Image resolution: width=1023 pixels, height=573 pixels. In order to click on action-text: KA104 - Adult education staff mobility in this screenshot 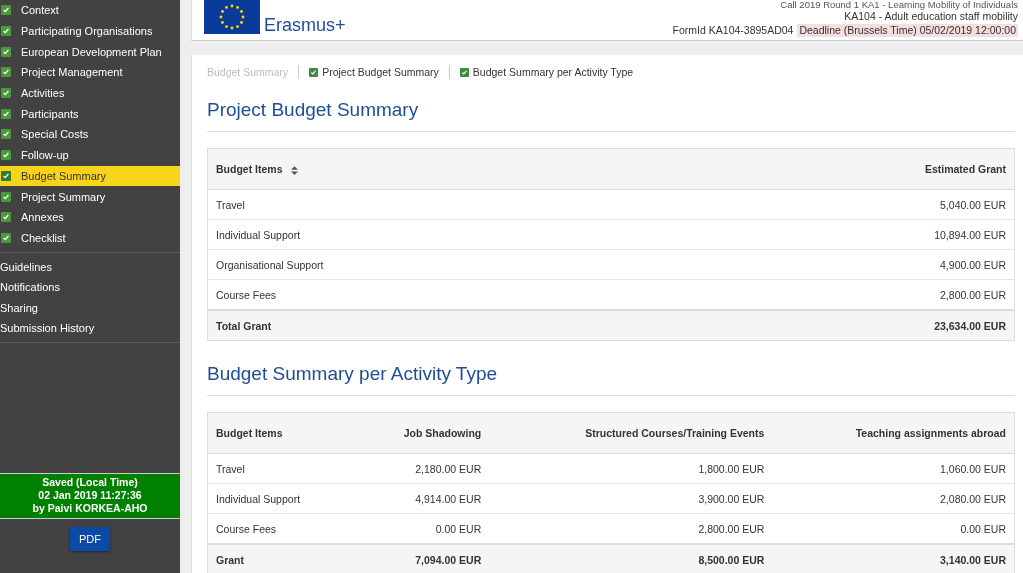, I will do `click(930, 17)`.